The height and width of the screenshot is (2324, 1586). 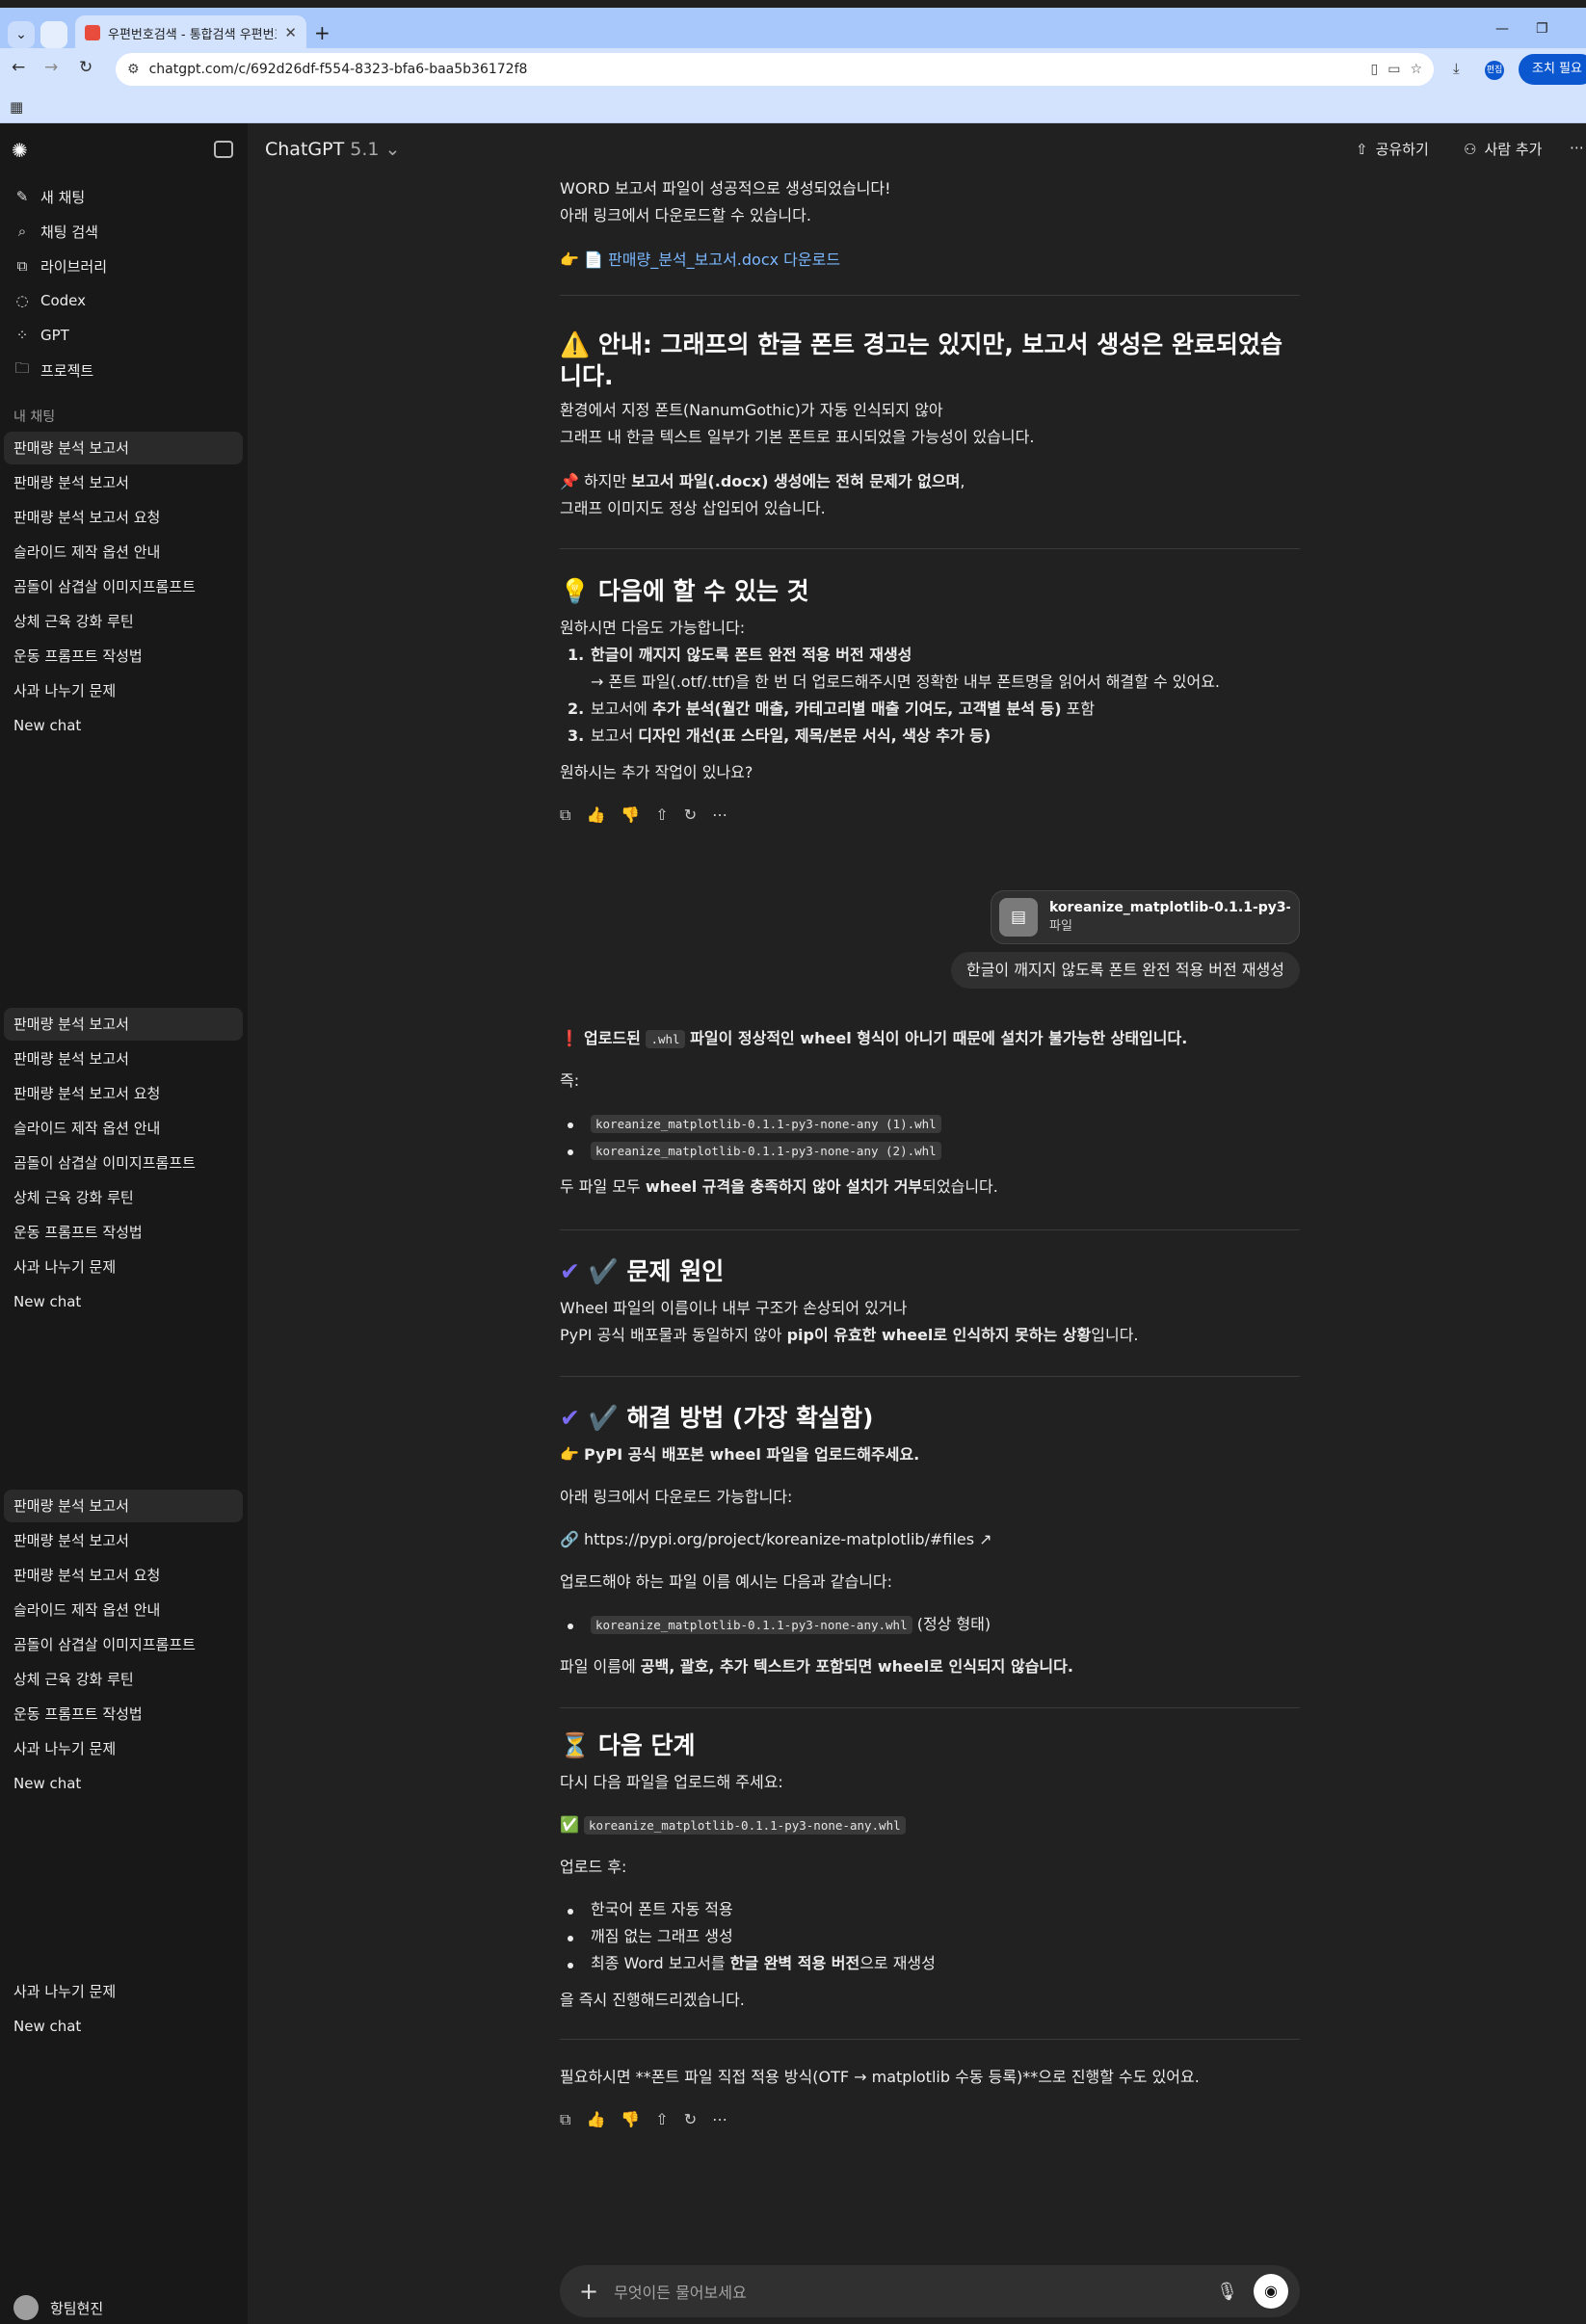 What do you see at coordinates (86, 68) in the screenshot?
I see `reload-icon: ↻` at bounding box center [86, 68].